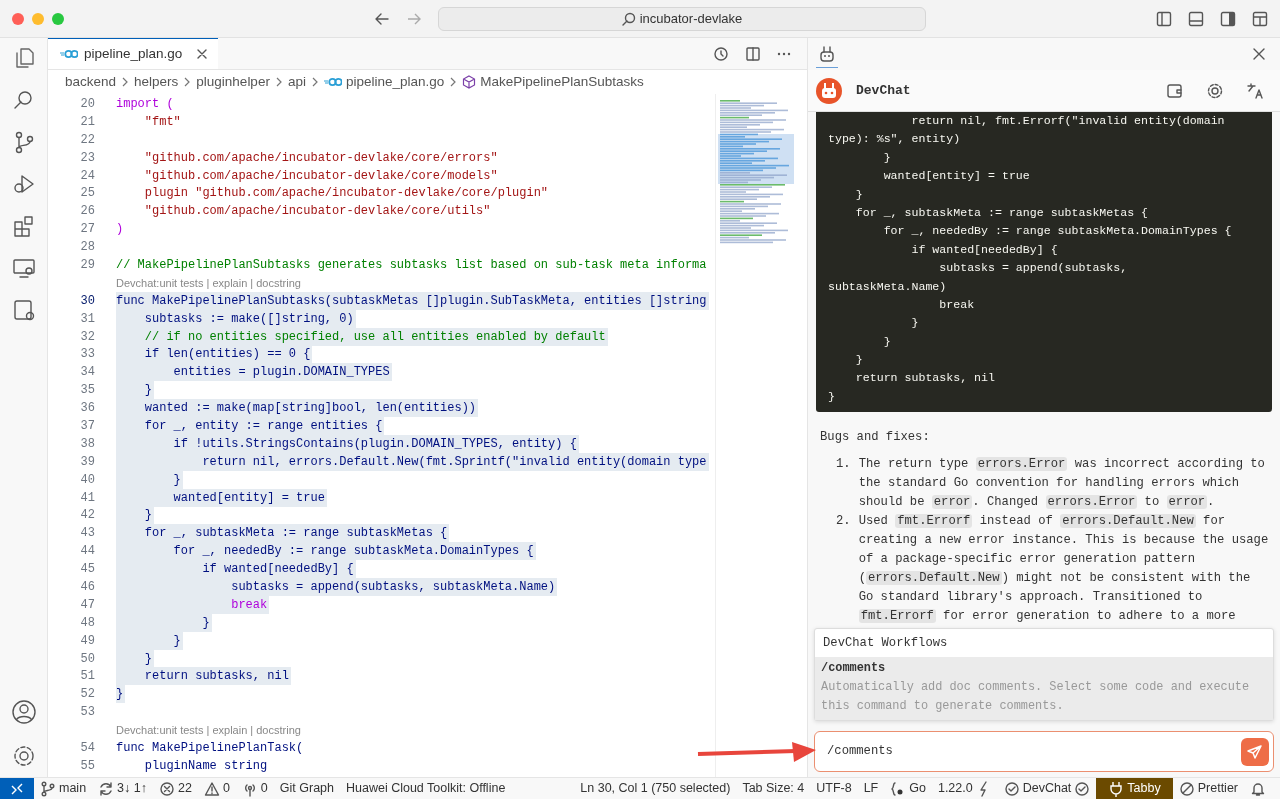  Describe the element at coordinates (1011, 788) in the screenshot. I see `check-circle-icon` at that location.